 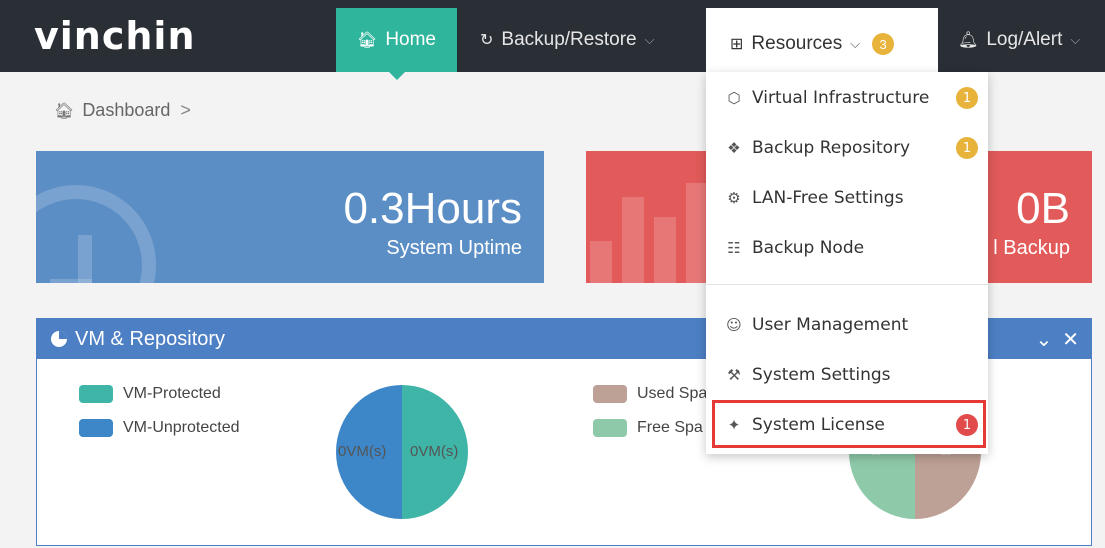 I want to click on nav-log-alert: 🔔︎ Log/Alert ⌵, so click(x=1019, y=40).